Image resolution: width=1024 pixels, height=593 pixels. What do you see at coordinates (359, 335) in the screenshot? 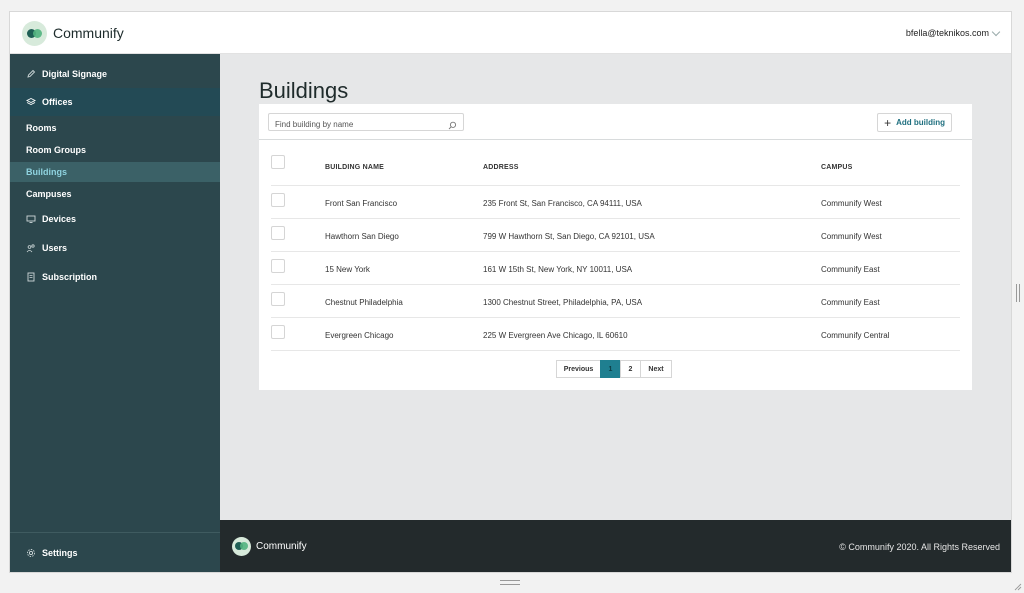
I see `building-name-cell: Evergreen Chicago` at bounding box center [359, 335].